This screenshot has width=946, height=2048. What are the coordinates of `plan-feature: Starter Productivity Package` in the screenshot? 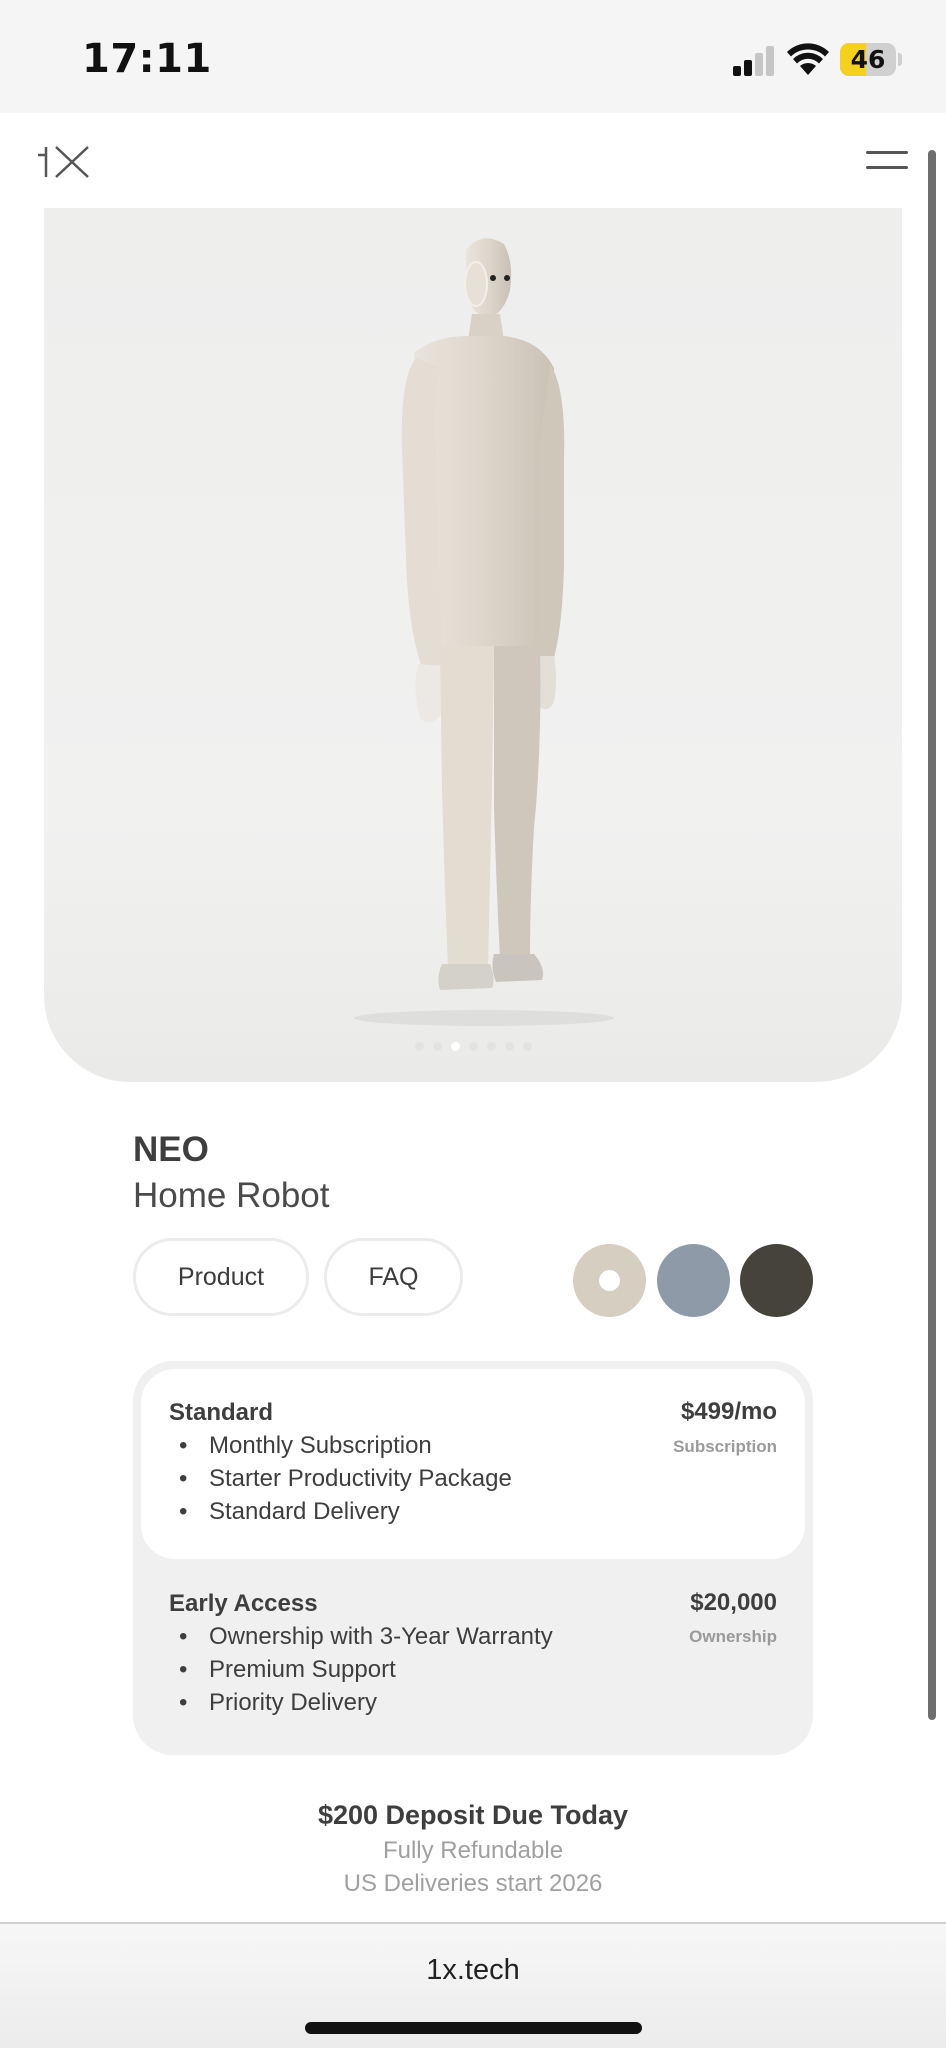 It's located at (340, 1478).